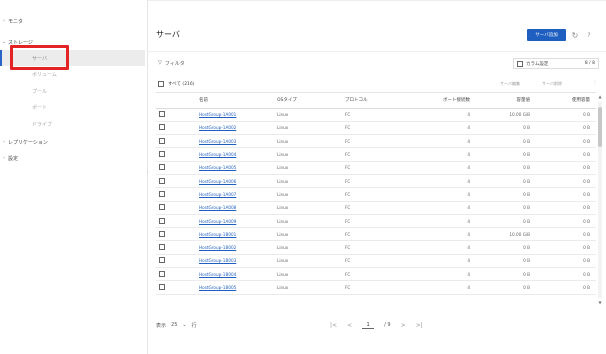  I want to click on sidebar-subitem-port: ポート, so click(72, 107).